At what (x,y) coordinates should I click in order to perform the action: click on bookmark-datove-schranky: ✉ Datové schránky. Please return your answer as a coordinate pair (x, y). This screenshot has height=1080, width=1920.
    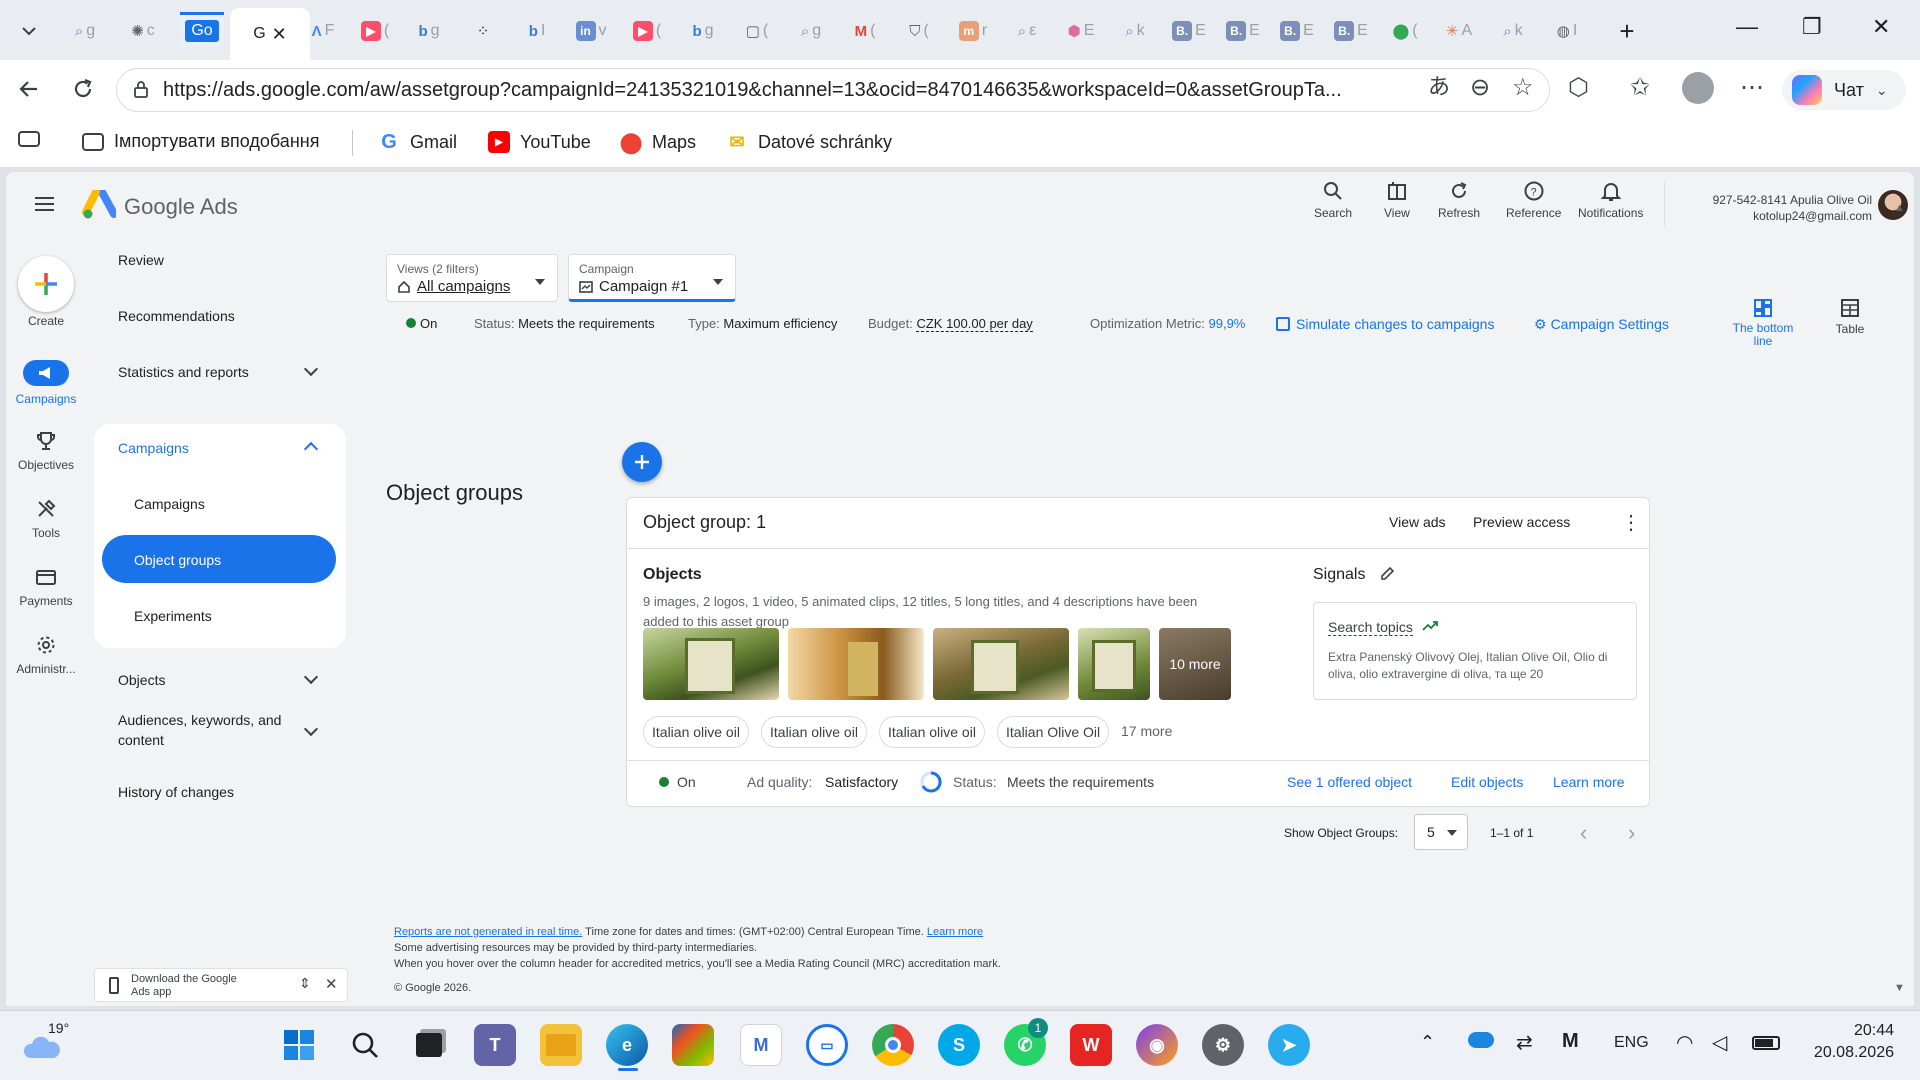
    Looking at the image, I should click on (809, 142).